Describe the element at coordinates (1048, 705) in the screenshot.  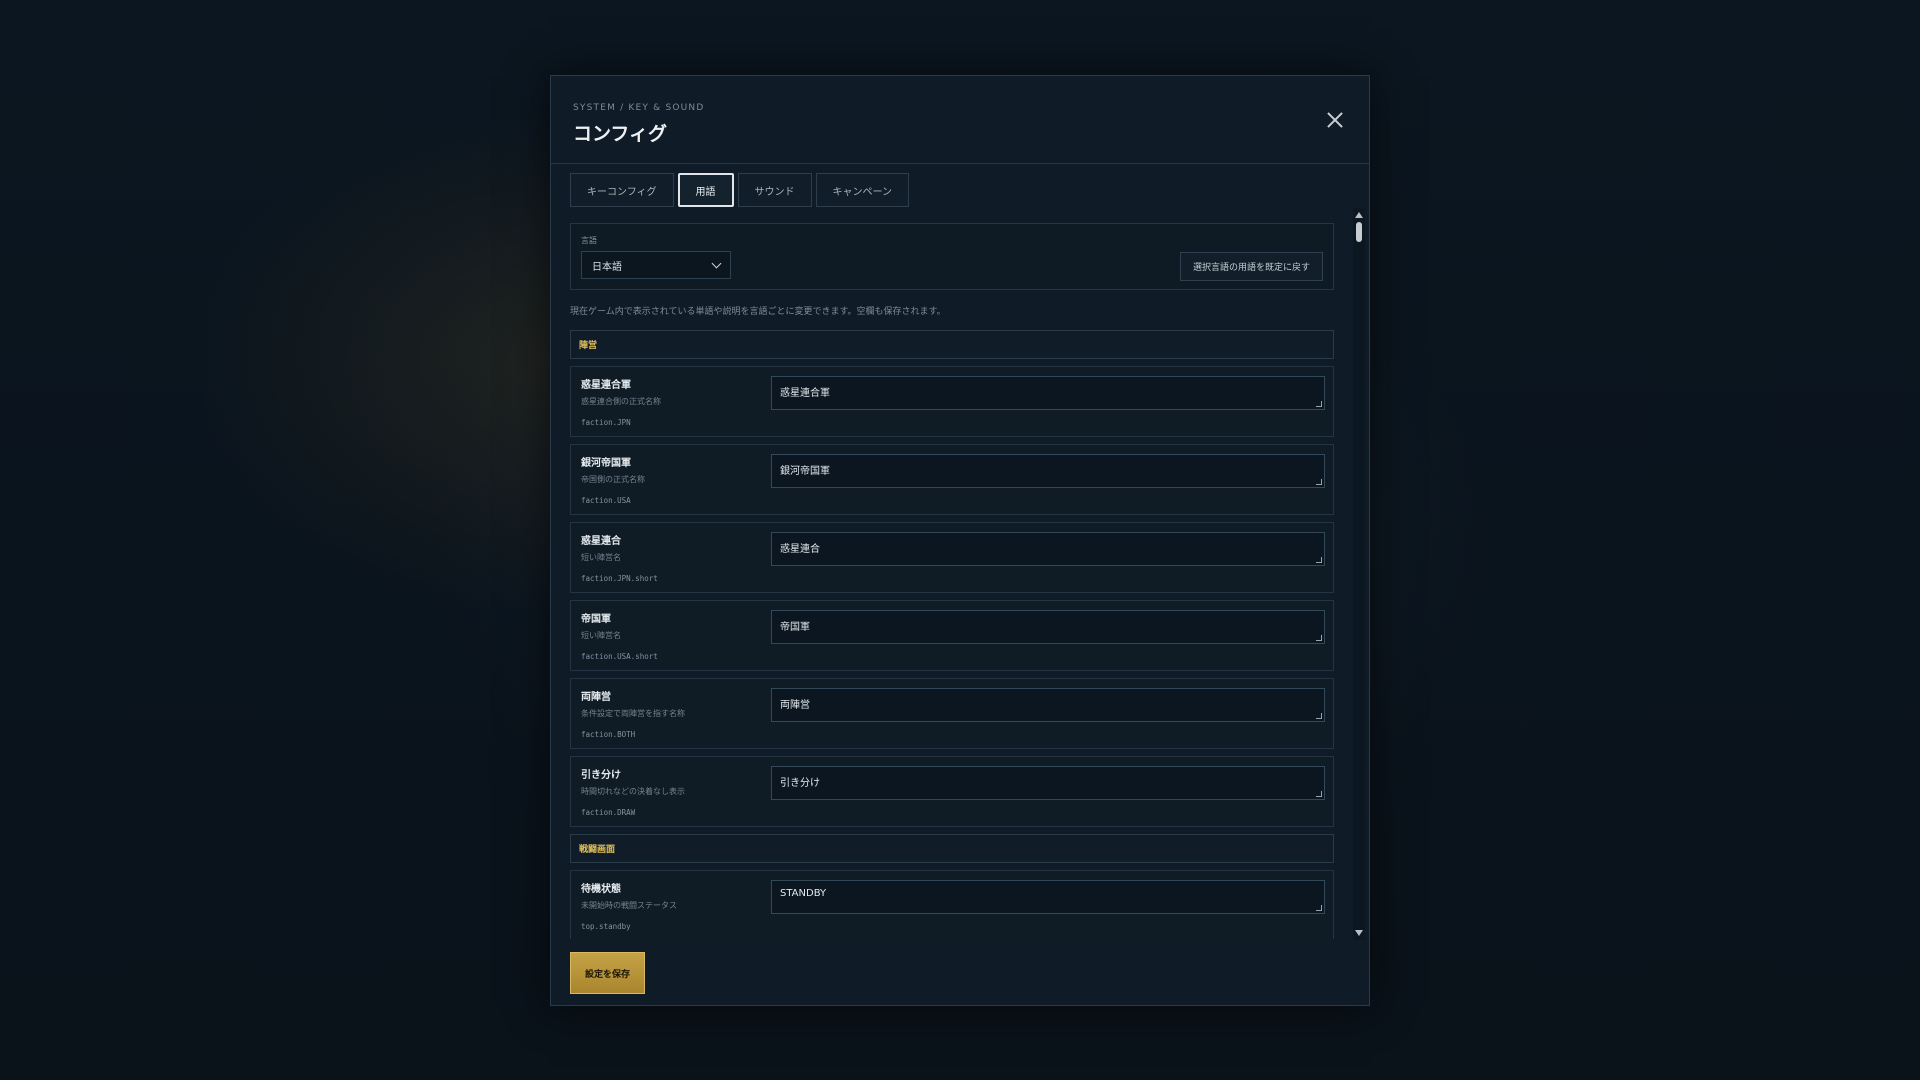
I see `term-input: 両陣営` at that location.